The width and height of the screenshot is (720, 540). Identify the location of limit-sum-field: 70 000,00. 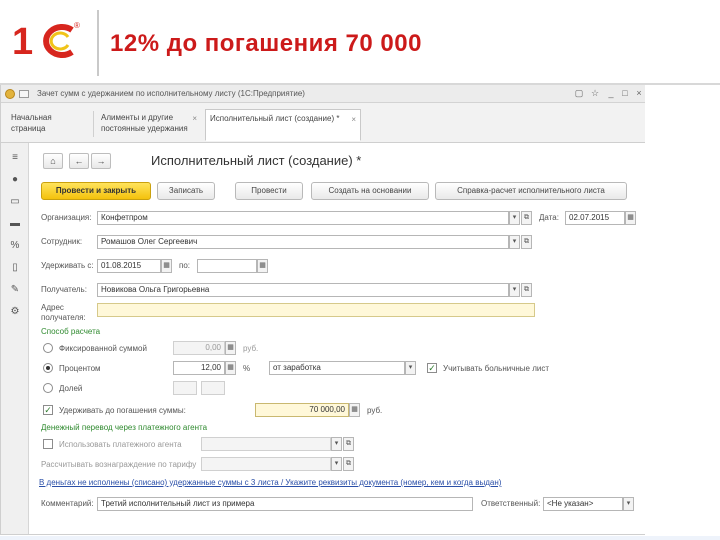
(302, 410).